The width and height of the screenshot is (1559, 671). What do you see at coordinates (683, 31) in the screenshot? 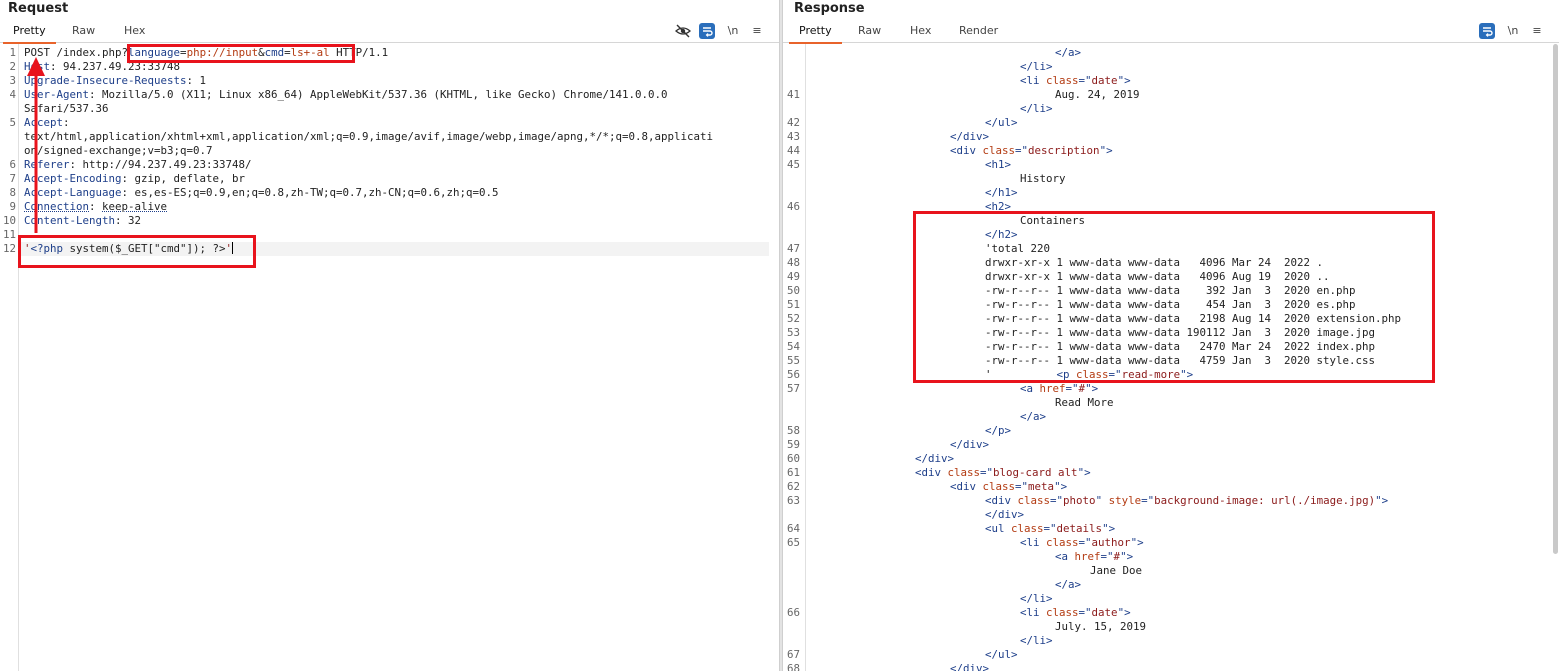
I see `hide-headers-icon` at bounding box center [683, 31].